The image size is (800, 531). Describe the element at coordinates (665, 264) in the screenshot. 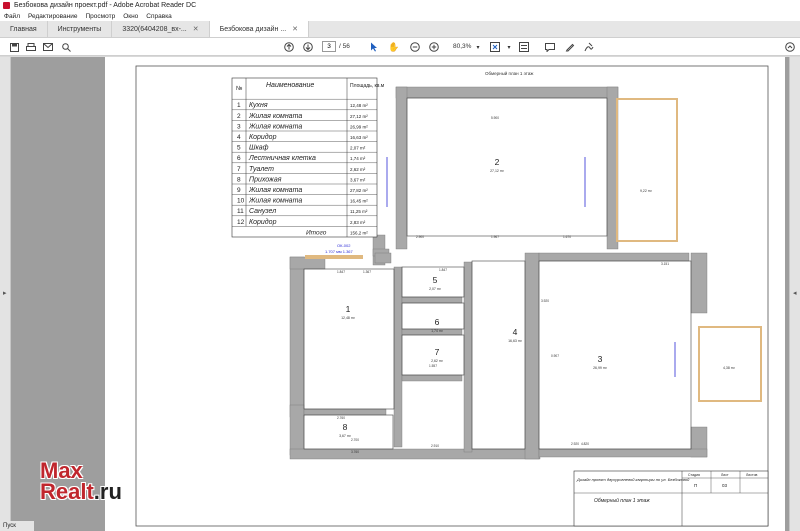

I see `dimension-label: 3.151` at that location.